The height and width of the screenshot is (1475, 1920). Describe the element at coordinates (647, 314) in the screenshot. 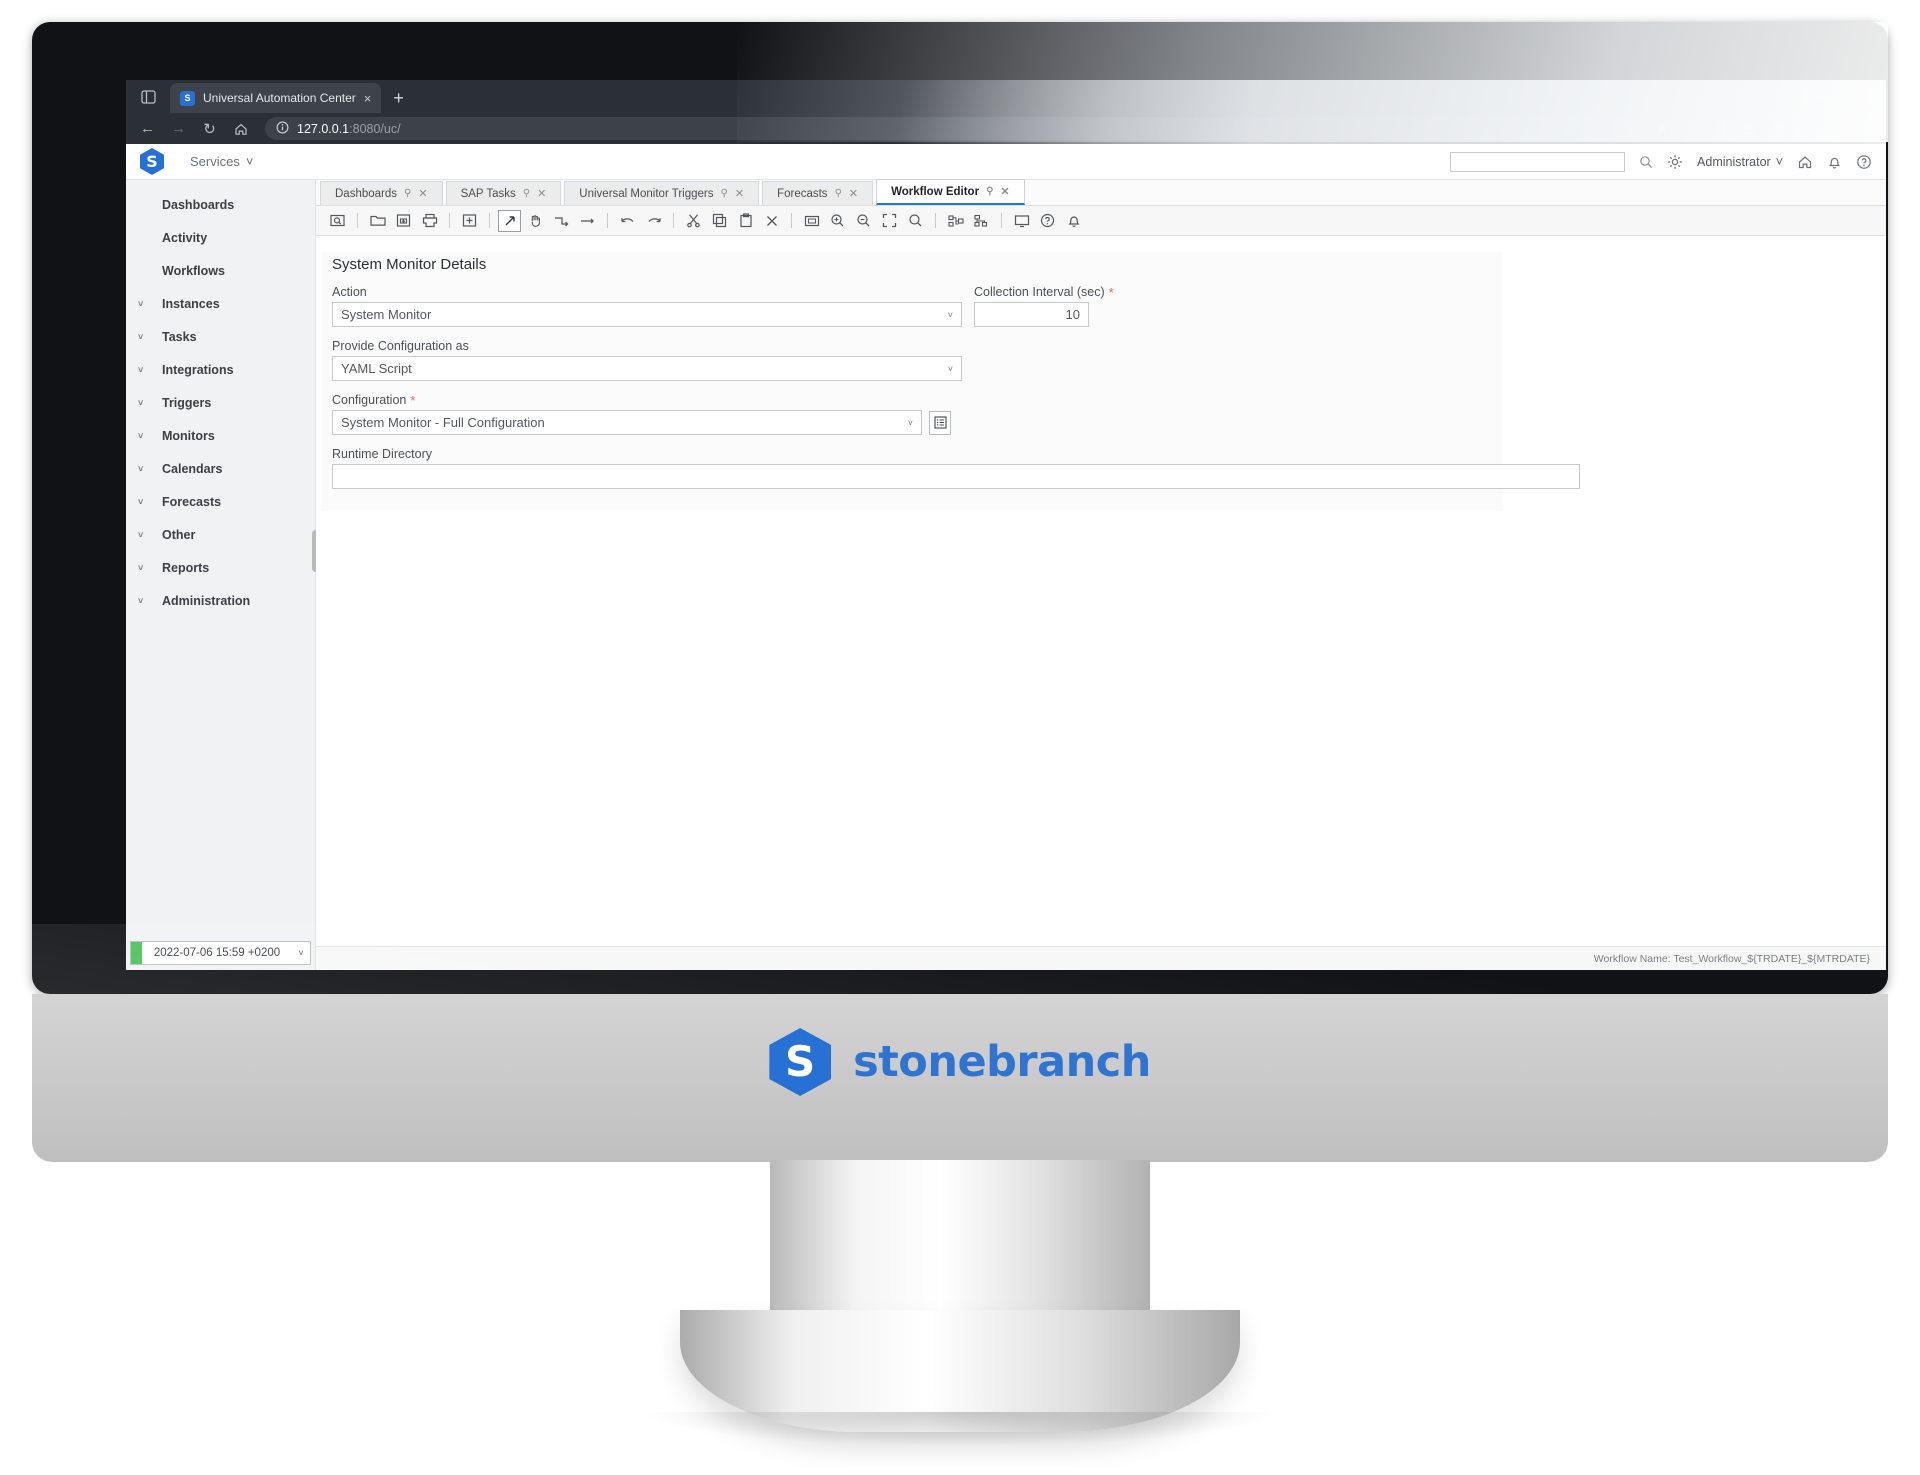

I see `action-select: System Monitor ˅` at that location.